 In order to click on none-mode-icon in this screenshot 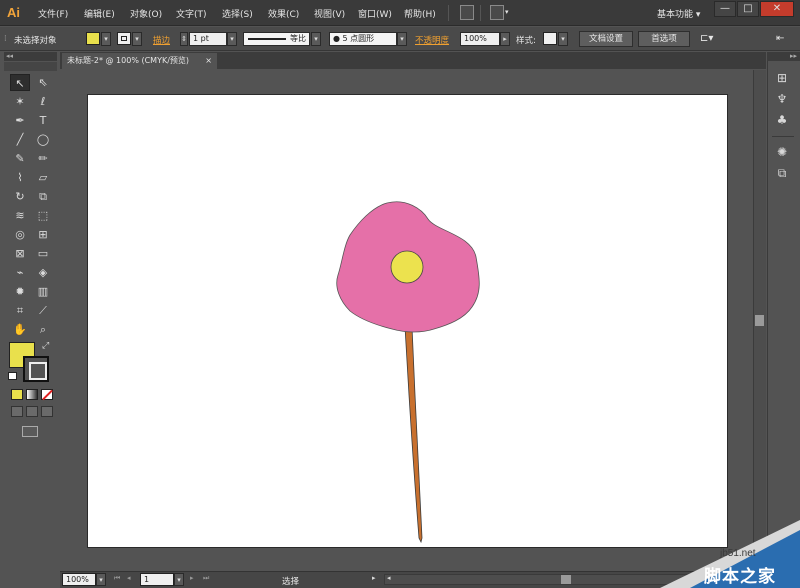, I will do `click(47, 395)`.